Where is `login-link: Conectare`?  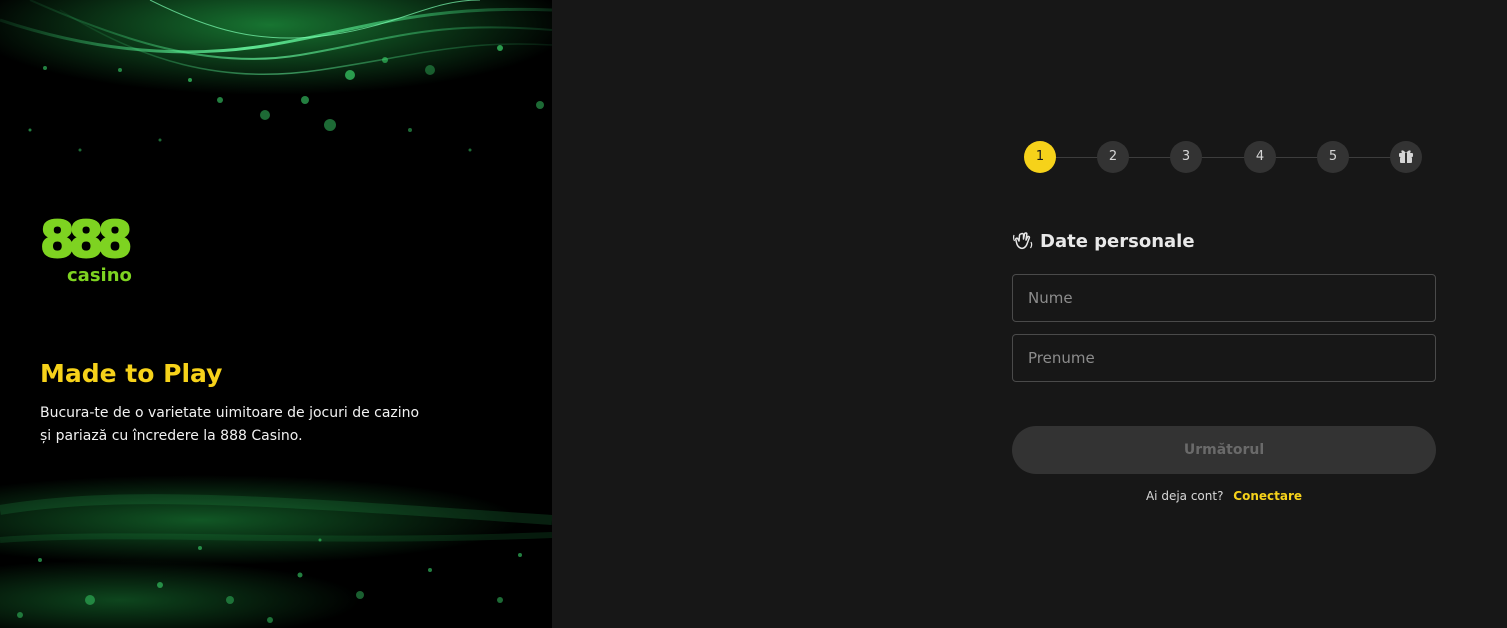
login-link: Conectare is located at coordinates (1267, 496).